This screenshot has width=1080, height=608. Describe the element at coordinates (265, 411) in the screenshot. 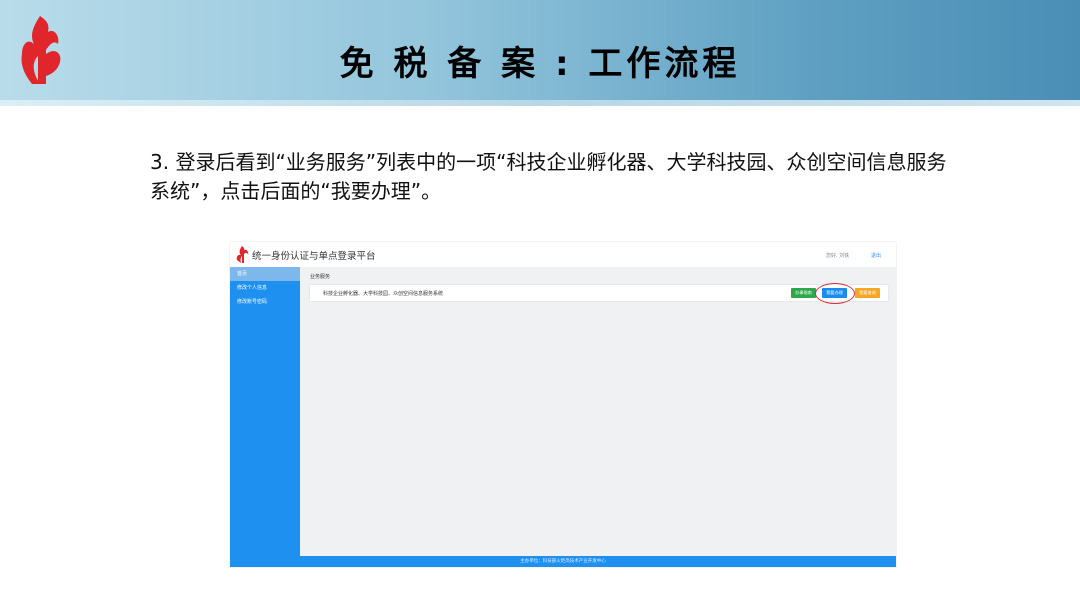

I see `sidebar: 首页 修改个人信息 修改账号密码` at that location.